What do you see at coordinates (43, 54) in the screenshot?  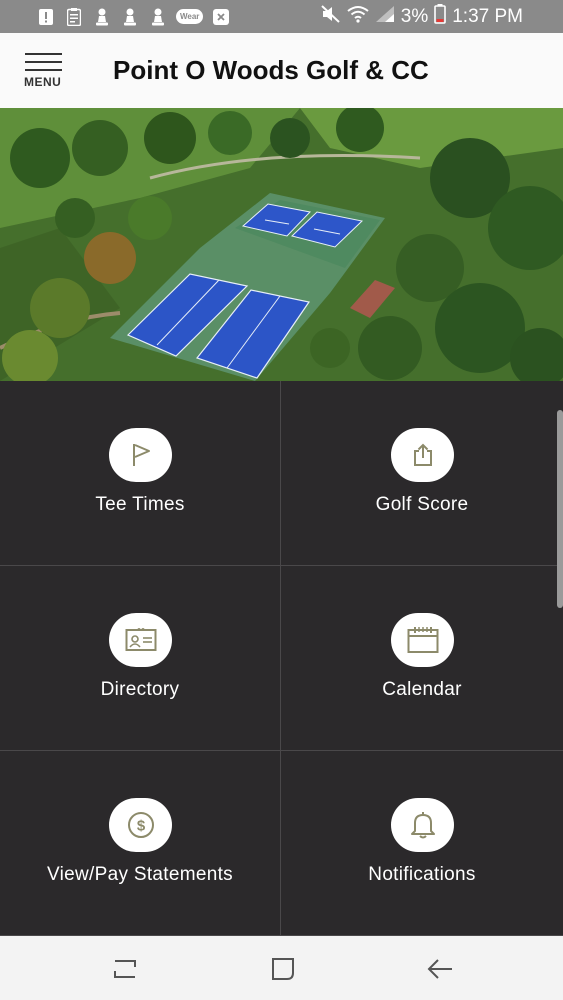 I see `hamburger-icon` at bounding box center [43, 54].